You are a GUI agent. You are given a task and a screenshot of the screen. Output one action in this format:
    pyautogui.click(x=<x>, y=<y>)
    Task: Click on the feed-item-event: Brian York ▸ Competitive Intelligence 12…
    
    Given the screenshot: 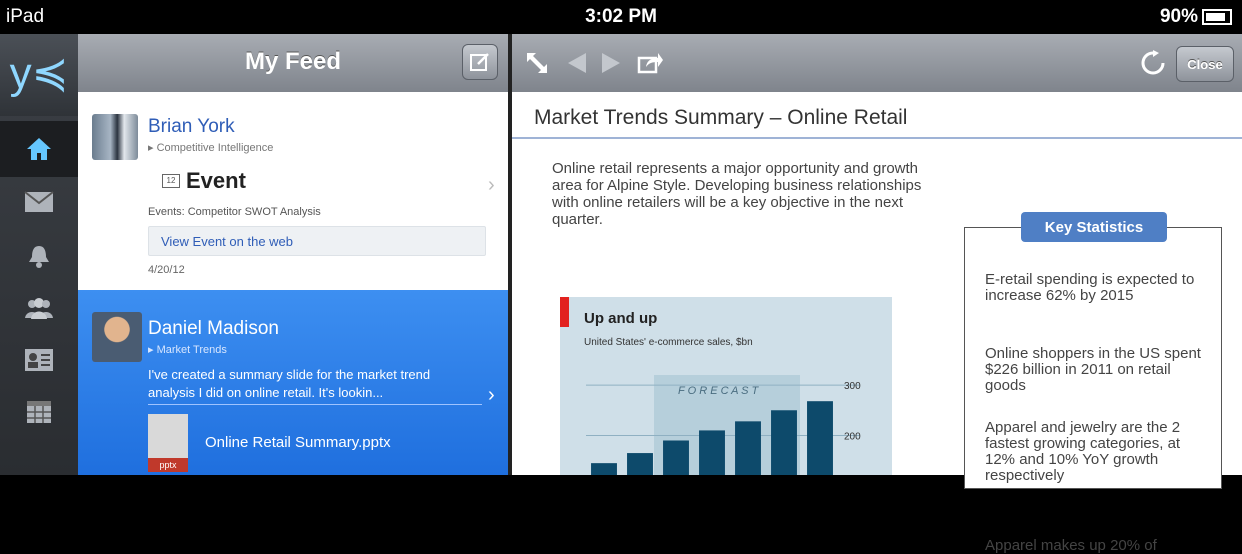 What is the action you would take?
    pyautogui.click(x=293, y=191)
    